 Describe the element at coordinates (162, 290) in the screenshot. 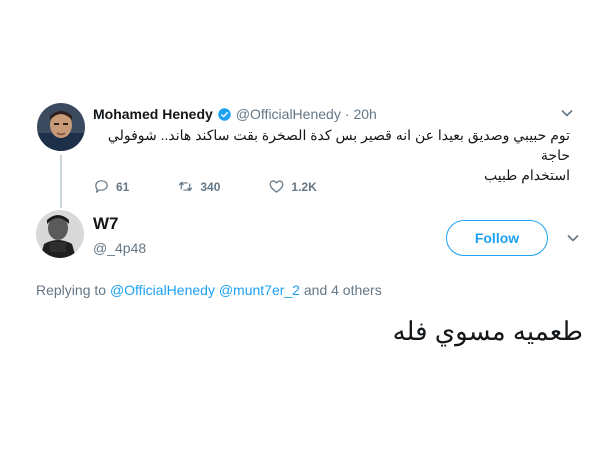

I see `replying-user-link-1: @OfficialHenedy` at that location.